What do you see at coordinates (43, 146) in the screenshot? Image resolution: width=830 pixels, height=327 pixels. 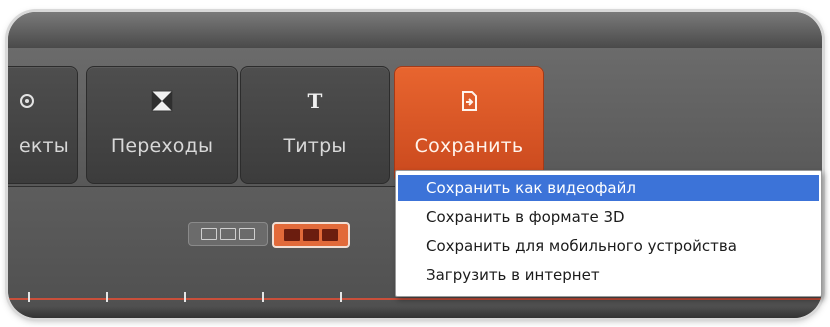 I see `effects-label: екты` at bounding box center [43, 146].